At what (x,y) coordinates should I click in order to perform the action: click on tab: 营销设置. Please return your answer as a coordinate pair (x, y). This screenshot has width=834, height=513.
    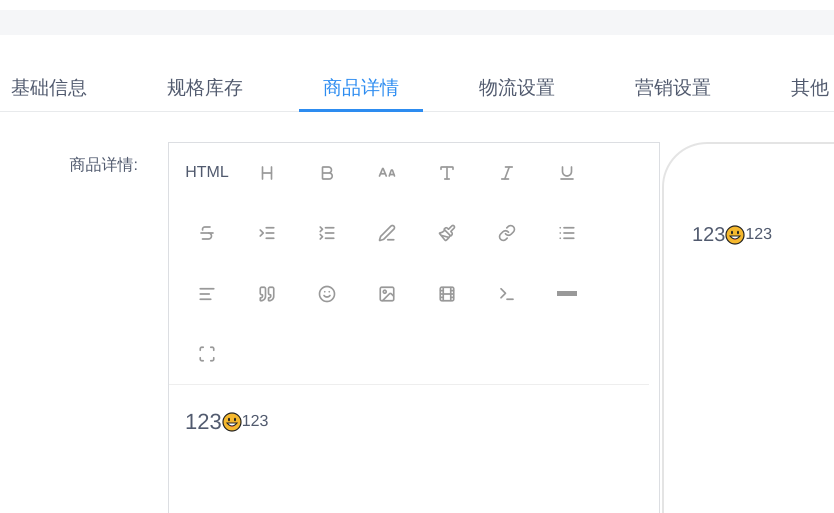
    Looking at the image, I should click on (673, 91).